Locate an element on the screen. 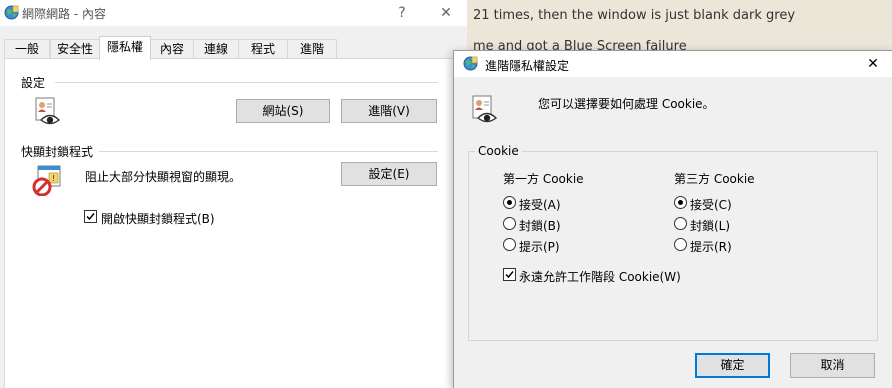 The width and height of the screenshot is (892, 388). session-cookie-checkbox is located at coordinates (509, 274).